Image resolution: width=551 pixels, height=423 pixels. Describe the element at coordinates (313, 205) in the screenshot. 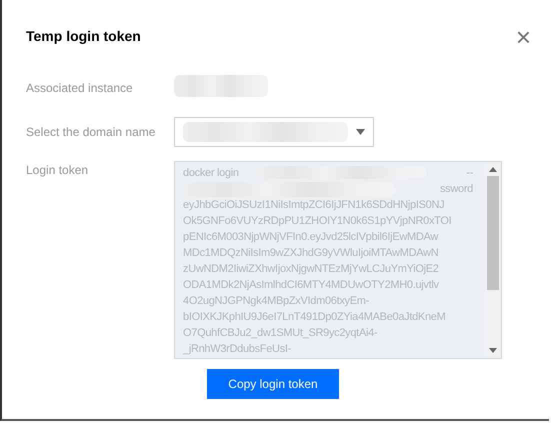

I see `token-text: eyJhbGciOiJSUzI1NiIsImtpZCI6IjJFN1k6SDdHNjpIS0NJ` at that location.